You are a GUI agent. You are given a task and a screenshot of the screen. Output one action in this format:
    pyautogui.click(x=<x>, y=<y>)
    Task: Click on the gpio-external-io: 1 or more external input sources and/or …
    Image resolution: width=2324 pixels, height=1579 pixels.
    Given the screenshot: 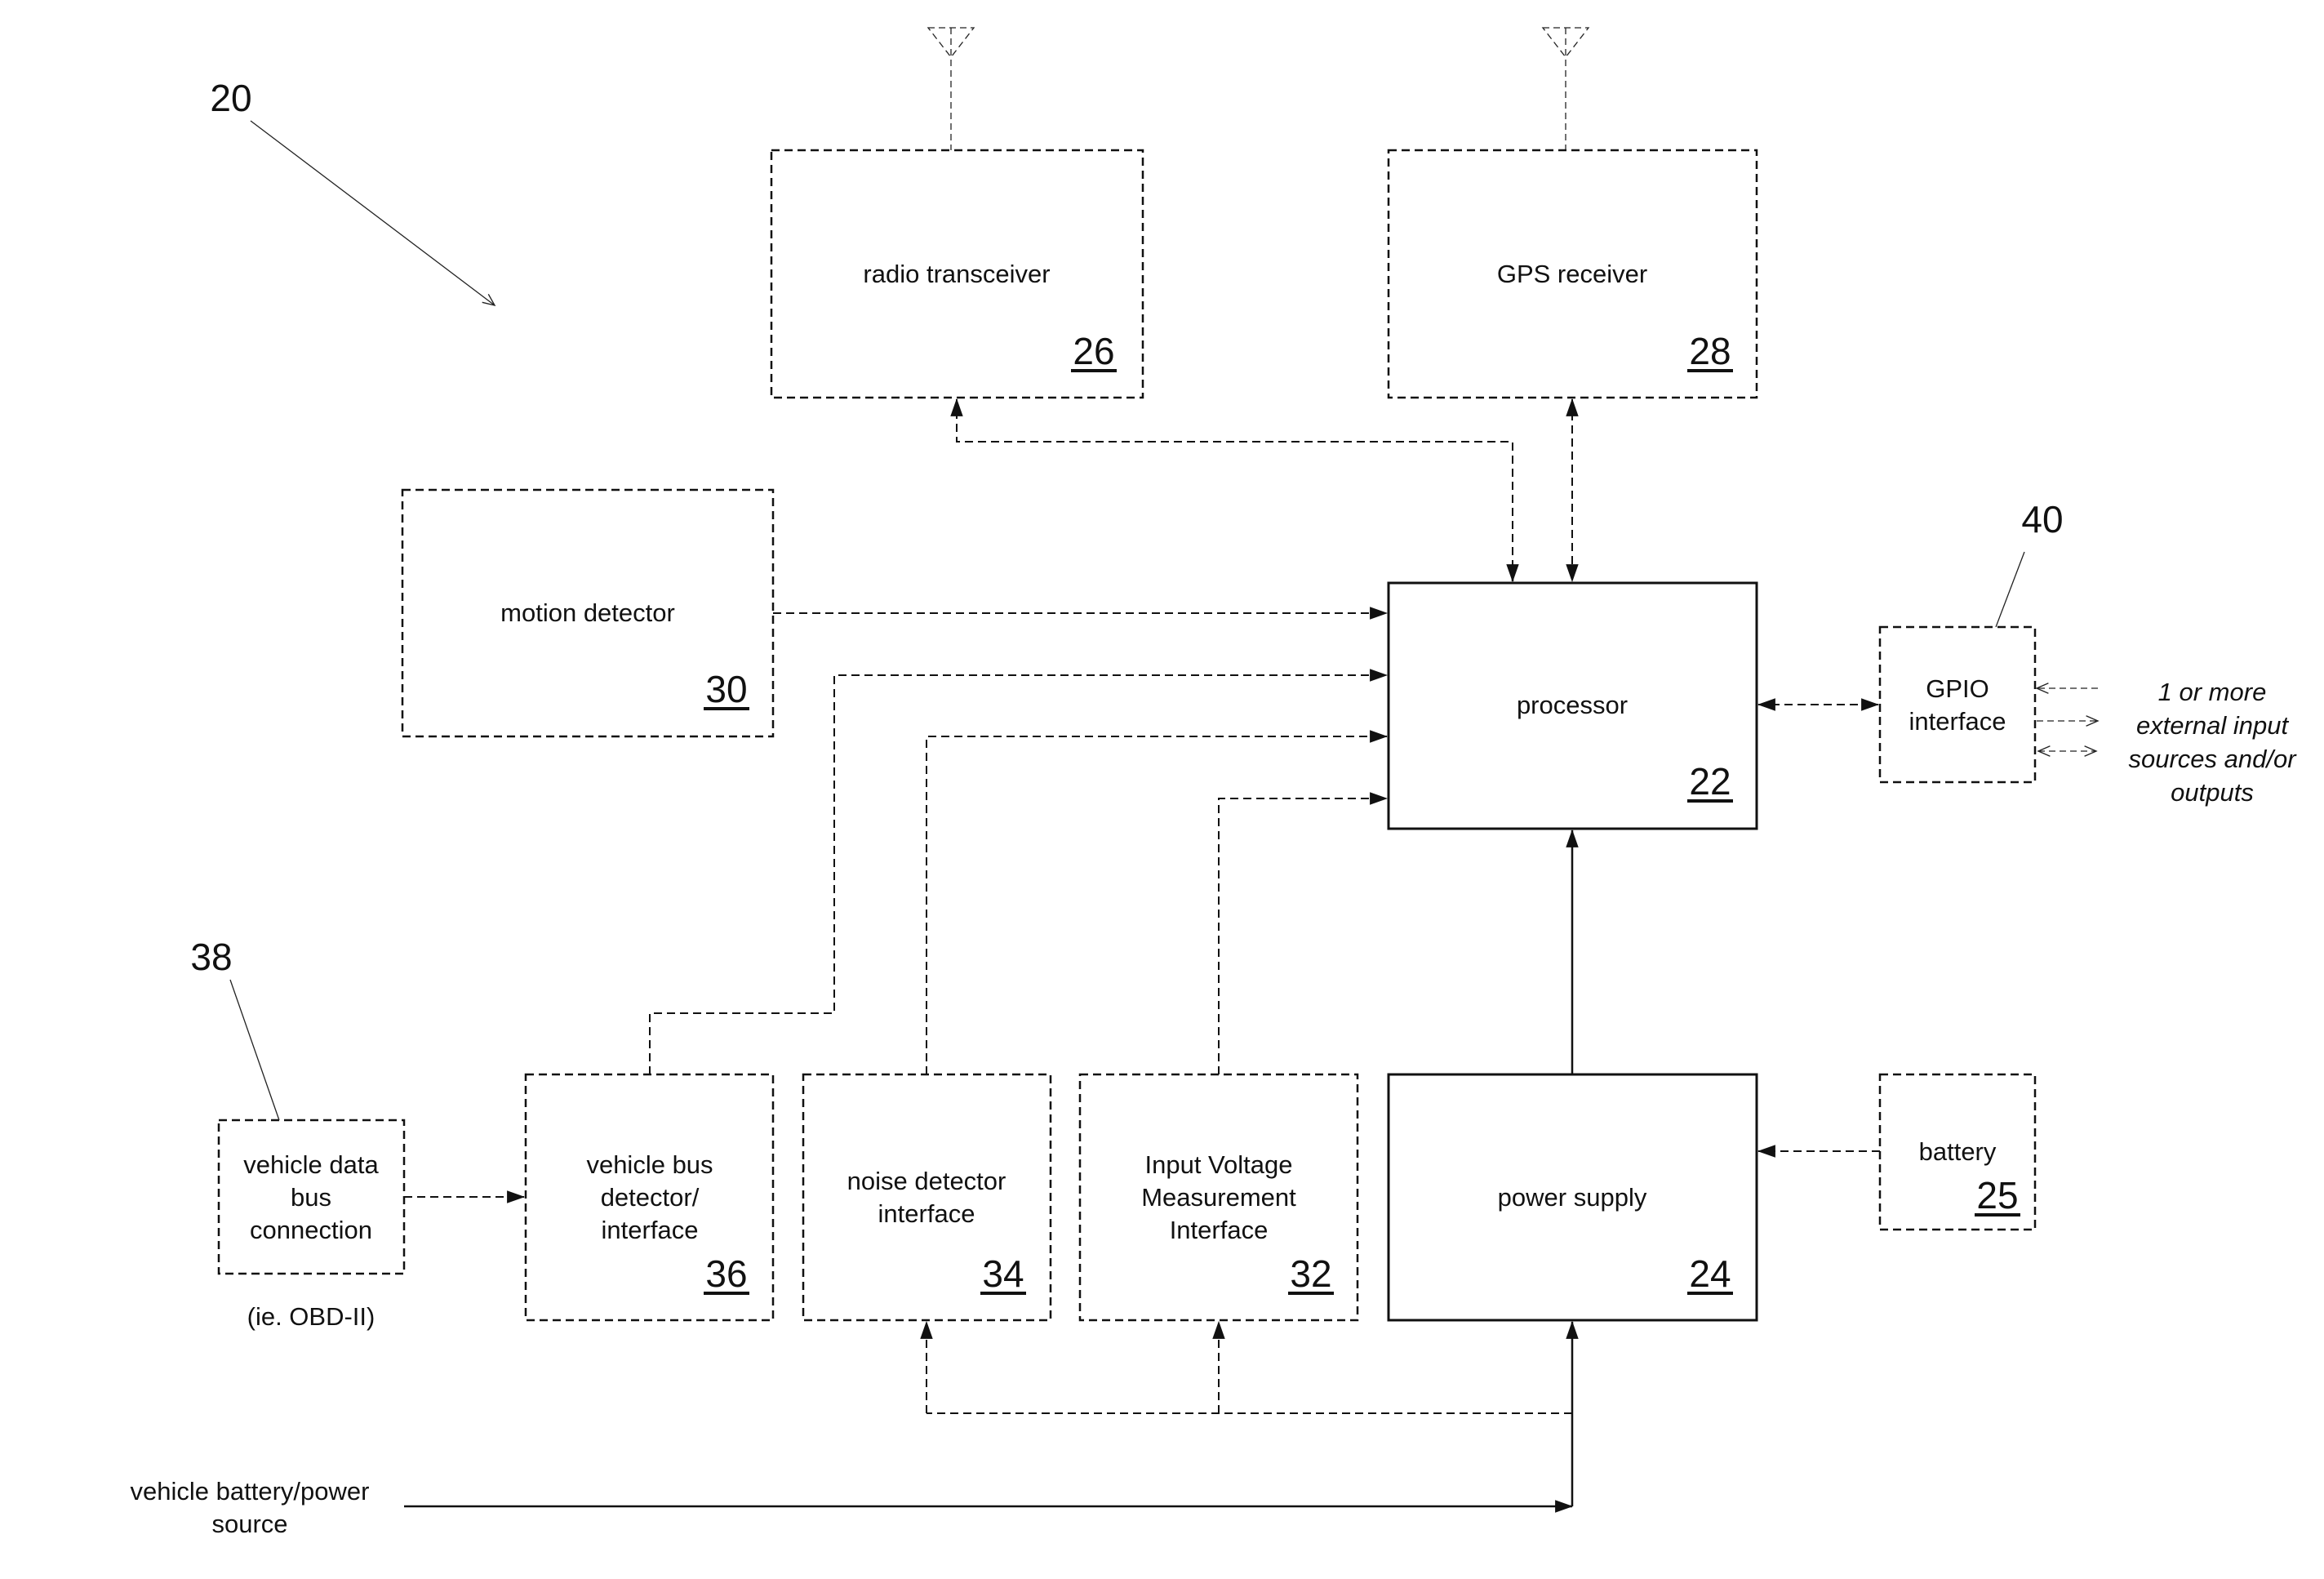 What is the action you would take?
    pyautogui.click(x=2166, y=743)
    